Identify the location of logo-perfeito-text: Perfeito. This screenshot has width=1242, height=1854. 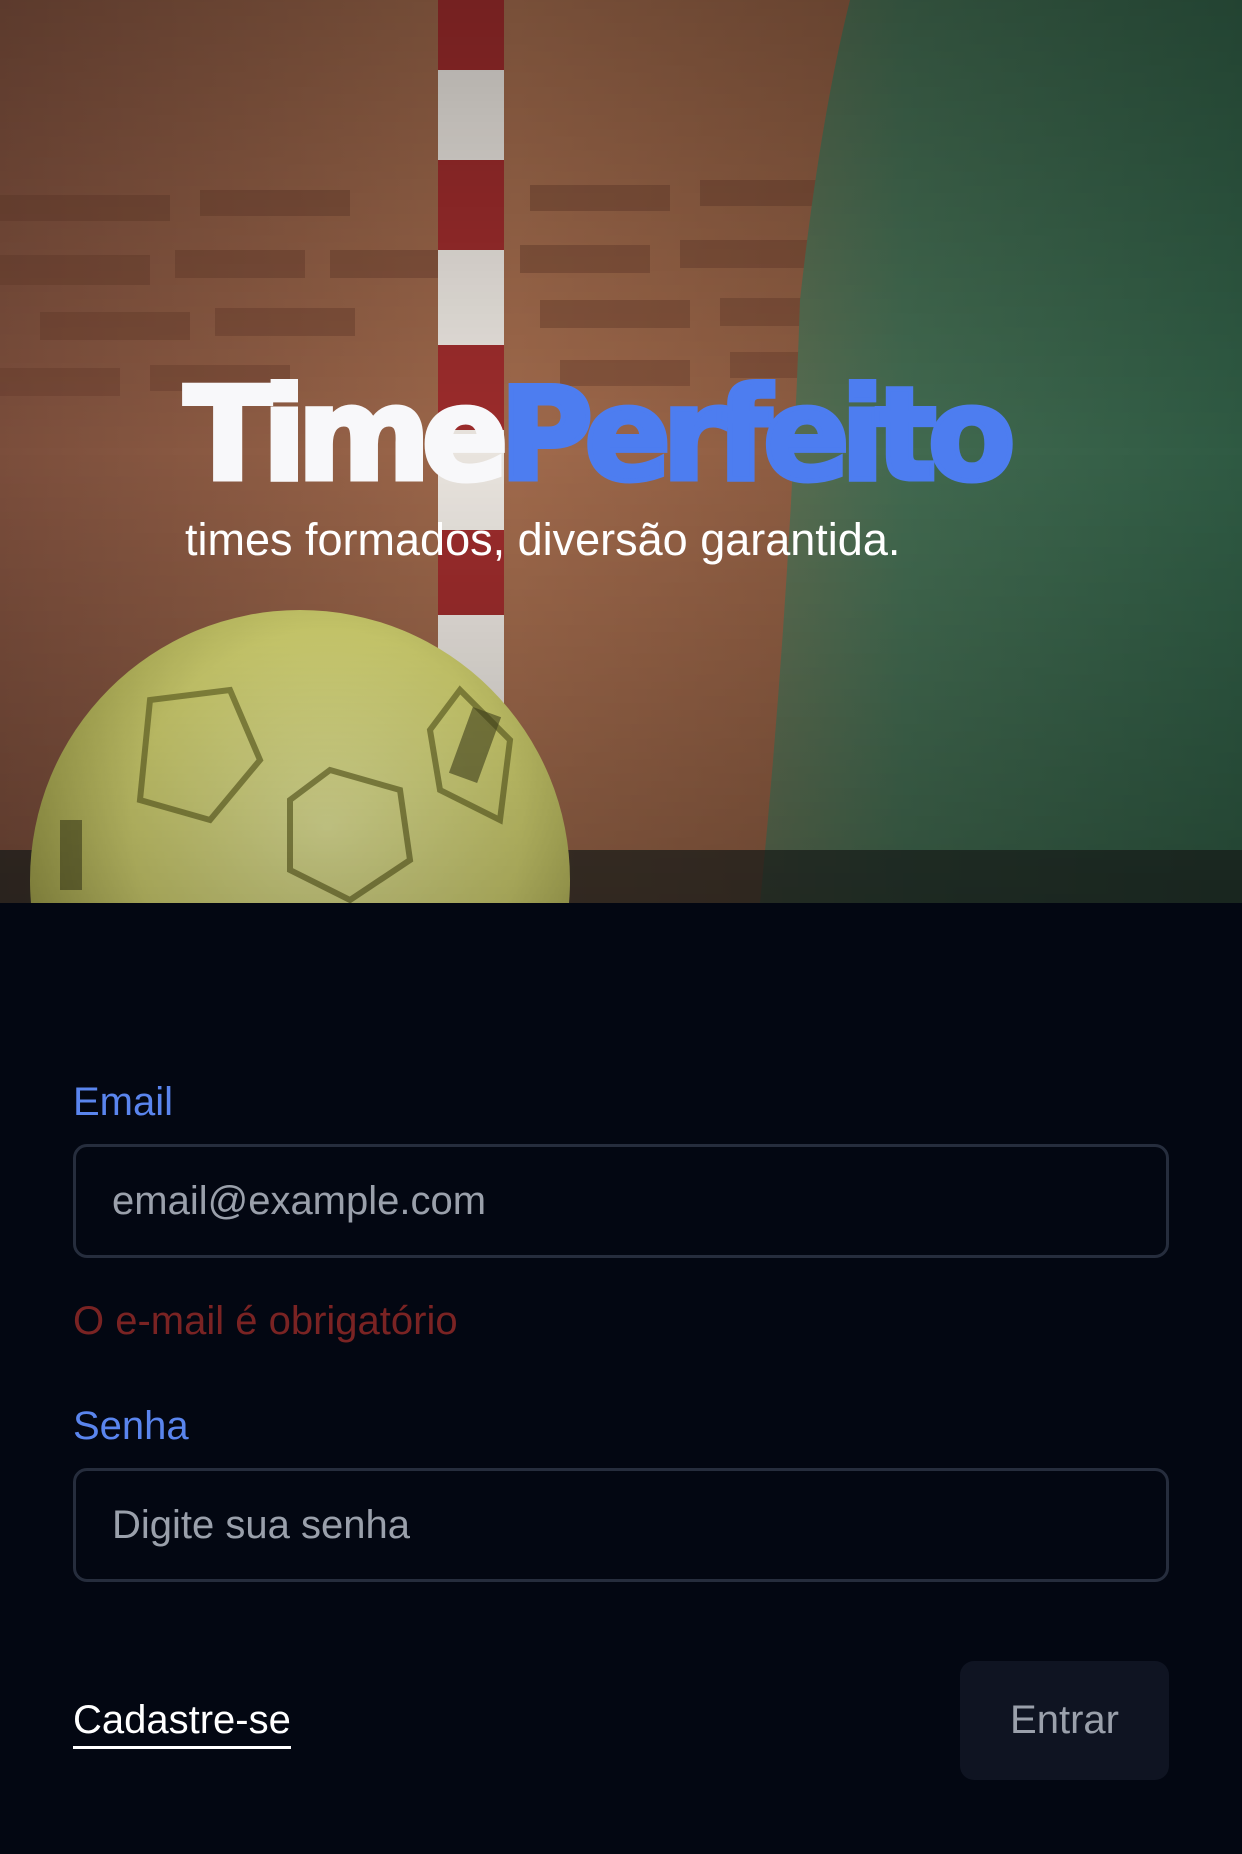
(757, 435).